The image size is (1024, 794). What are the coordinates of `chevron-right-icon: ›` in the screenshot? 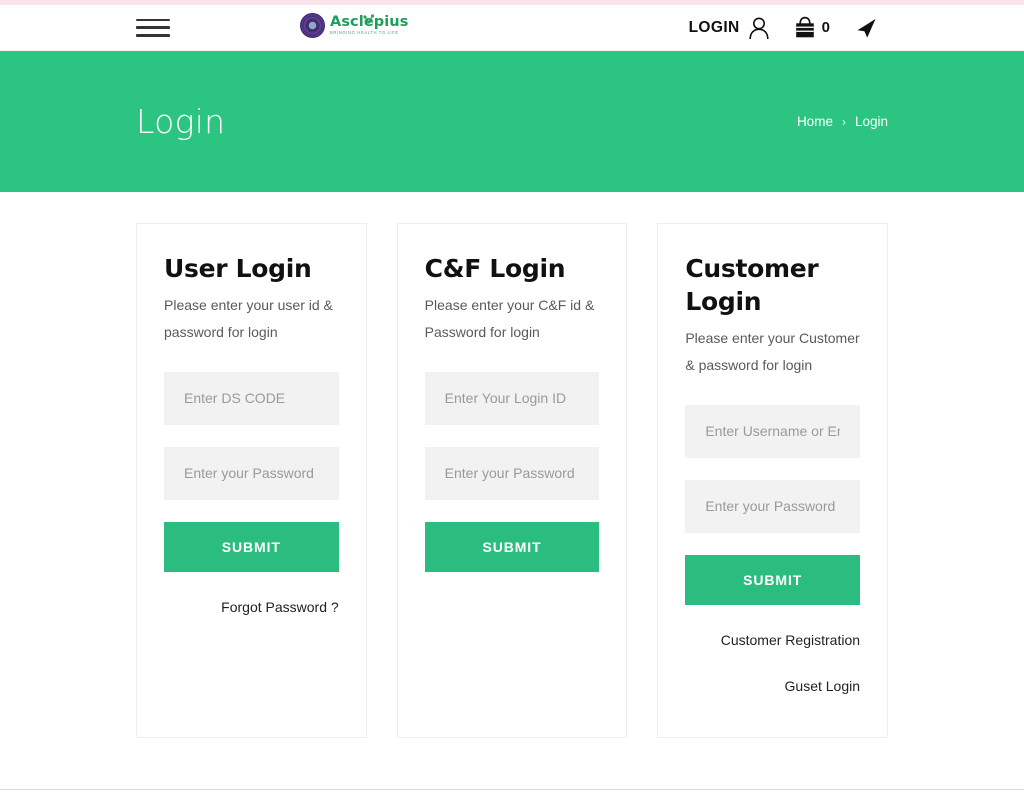 It's located at (843, 121).